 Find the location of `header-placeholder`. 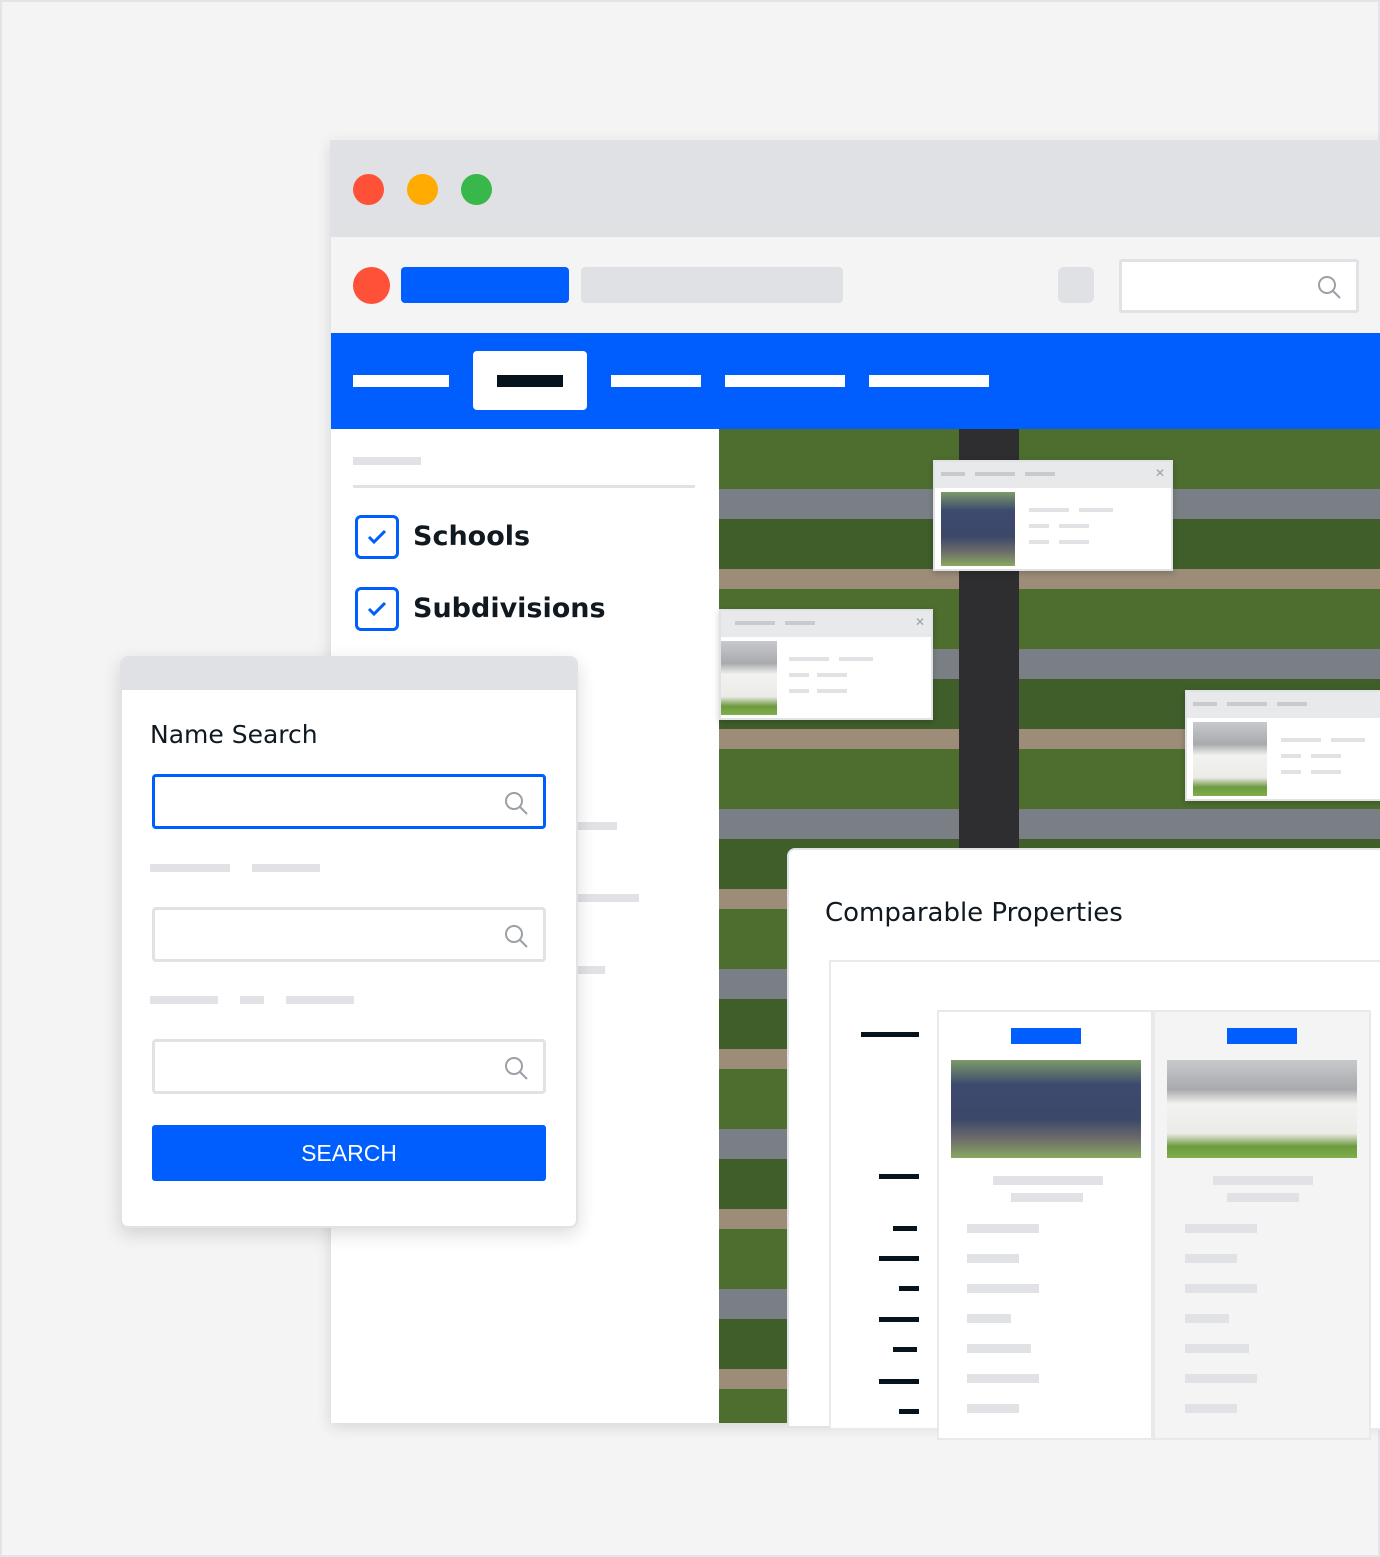

header-placeholder is located at coordinates (712, 285).